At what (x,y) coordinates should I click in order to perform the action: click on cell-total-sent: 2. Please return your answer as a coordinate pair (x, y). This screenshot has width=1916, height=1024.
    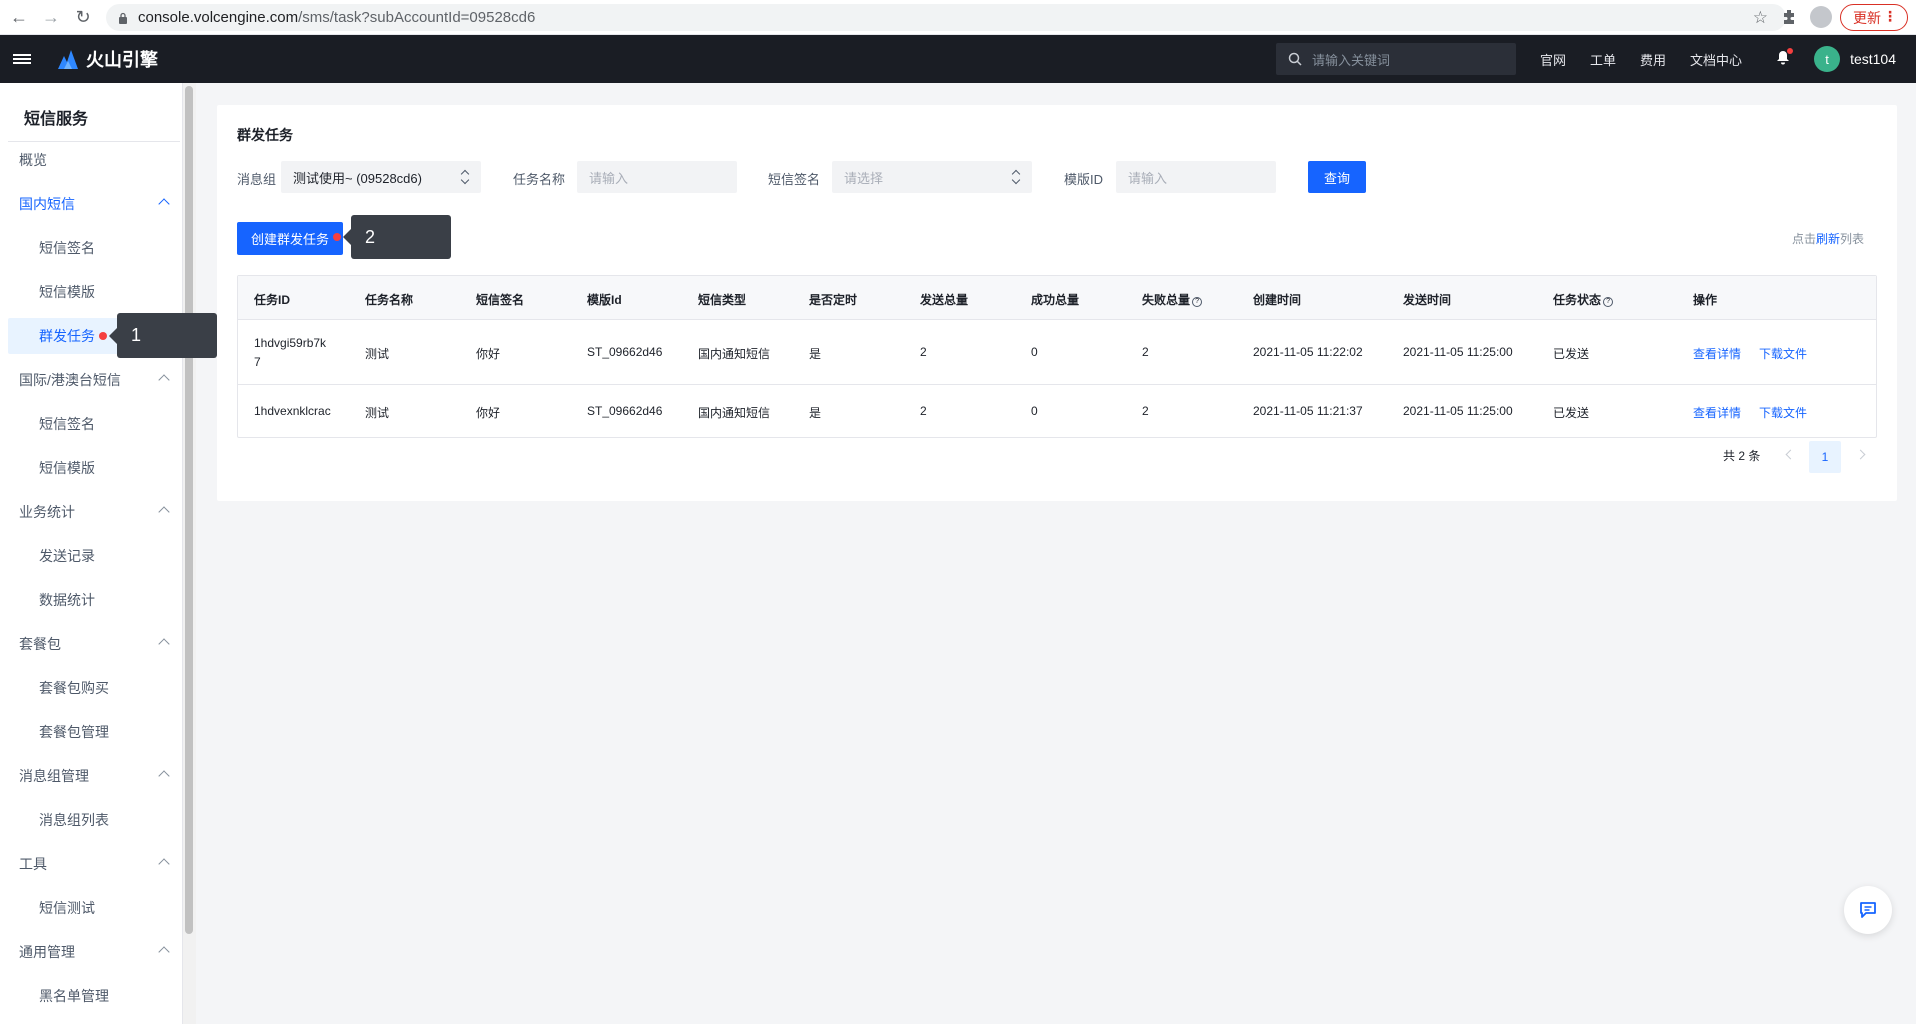
    Looking at the image, I should click on (923, 352).